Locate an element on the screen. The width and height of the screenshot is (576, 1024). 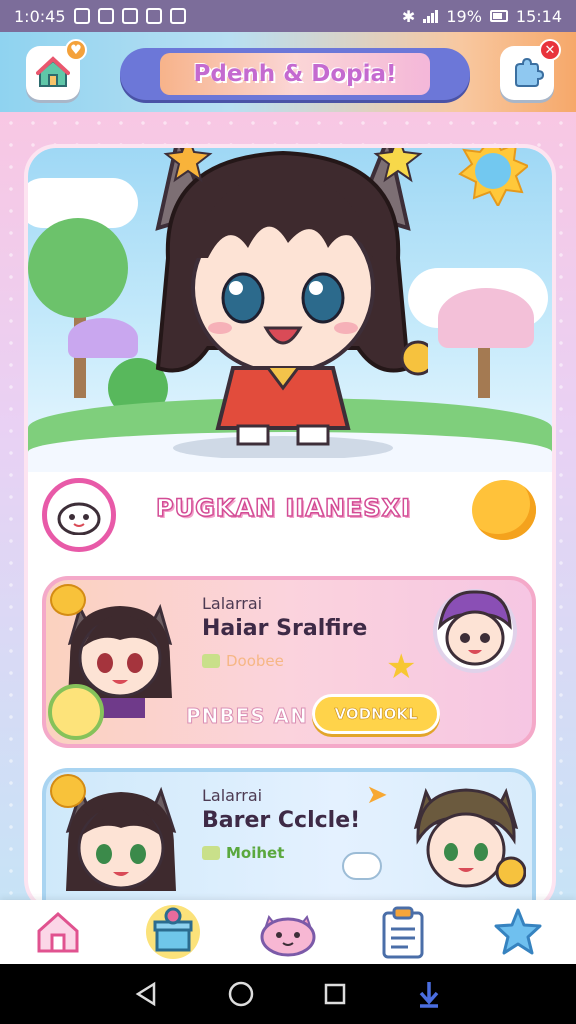
badge-avatar-icon is located at coordinates (76, 712).